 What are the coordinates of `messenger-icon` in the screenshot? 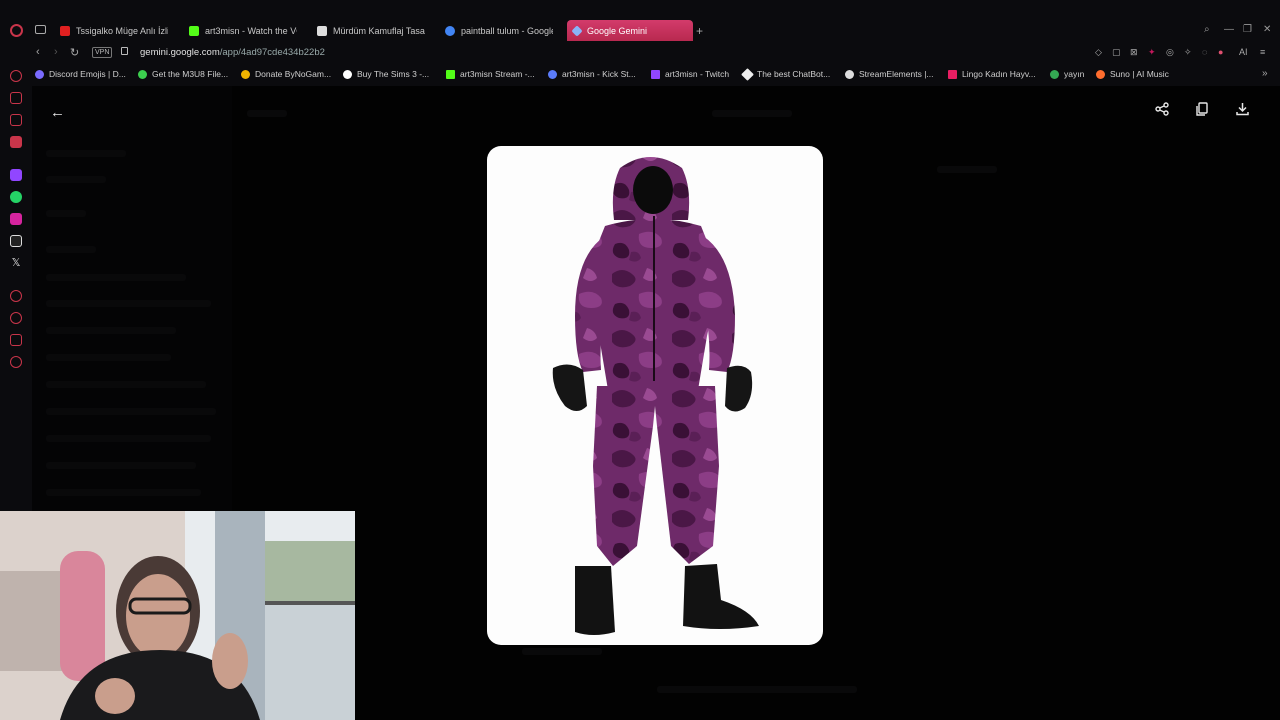 It's located at (16, 142).